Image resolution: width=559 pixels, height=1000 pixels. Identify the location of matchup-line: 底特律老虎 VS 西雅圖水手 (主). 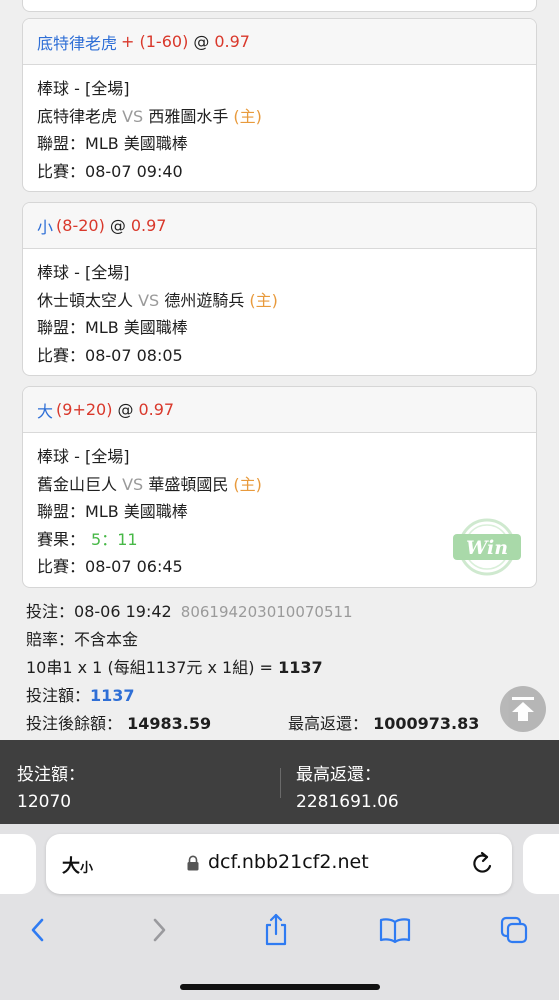
(279, 117).